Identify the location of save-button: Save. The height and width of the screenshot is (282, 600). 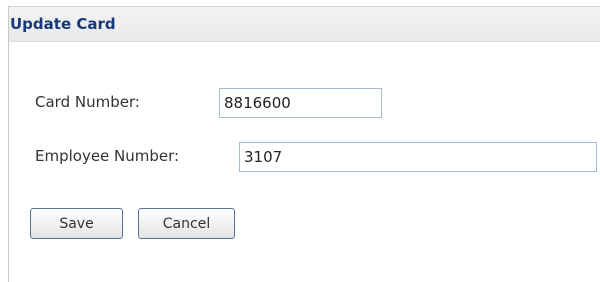
(76, 223).